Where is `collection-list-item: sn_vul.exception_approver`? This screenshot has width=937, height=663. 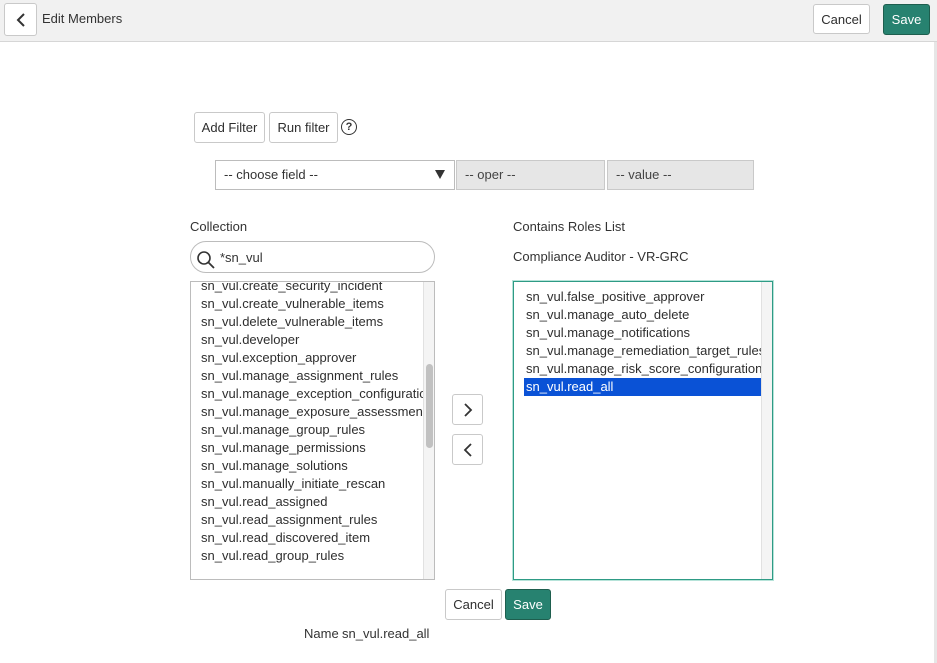 collection-list-item: sn_vul.exception_approver is located at coordinates (307, 358).